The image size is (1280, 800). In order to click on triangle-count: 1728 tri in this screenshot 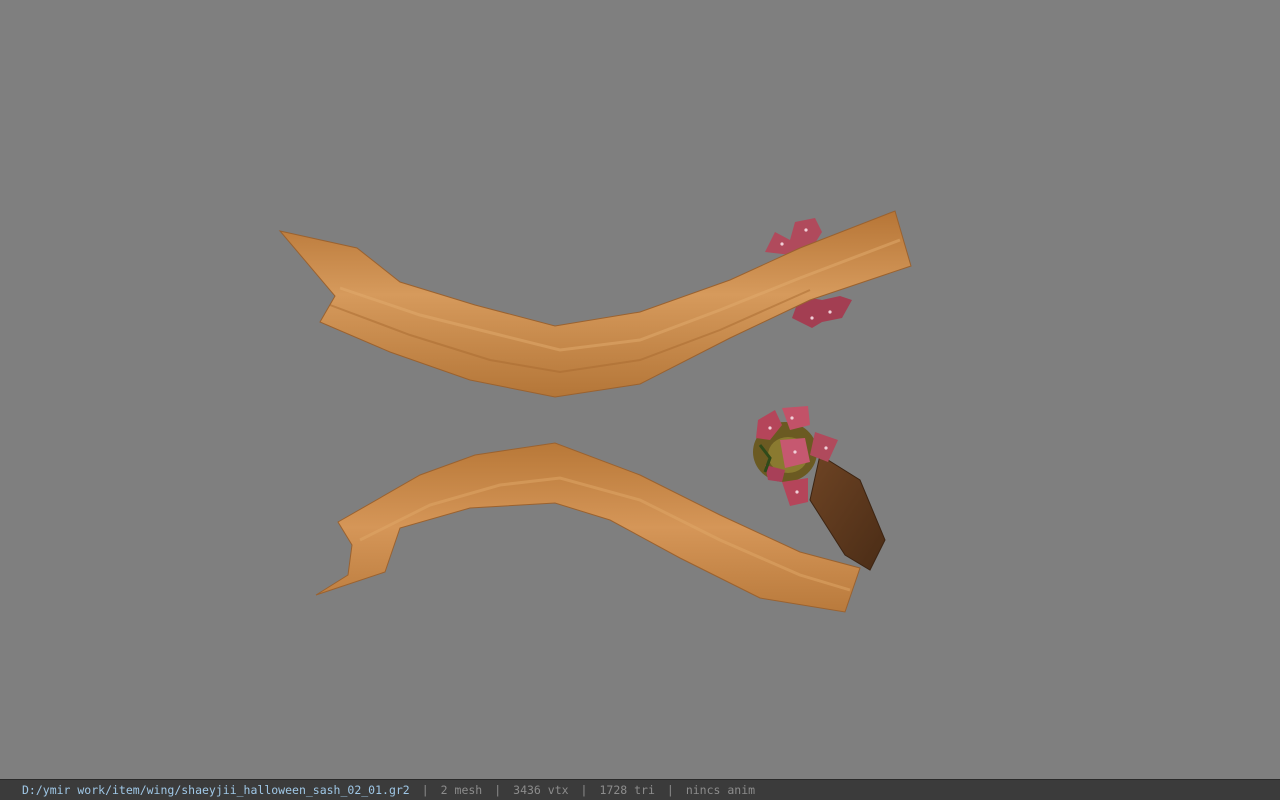, I will do `click(627, 790)`.